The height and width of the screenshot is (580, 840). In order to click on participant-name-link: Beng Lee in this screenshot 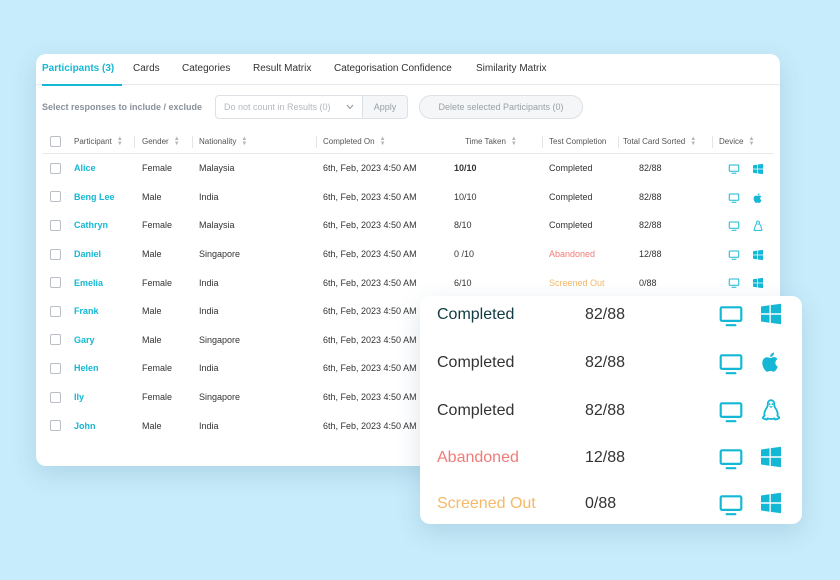, I will do `click(94, 197)`.